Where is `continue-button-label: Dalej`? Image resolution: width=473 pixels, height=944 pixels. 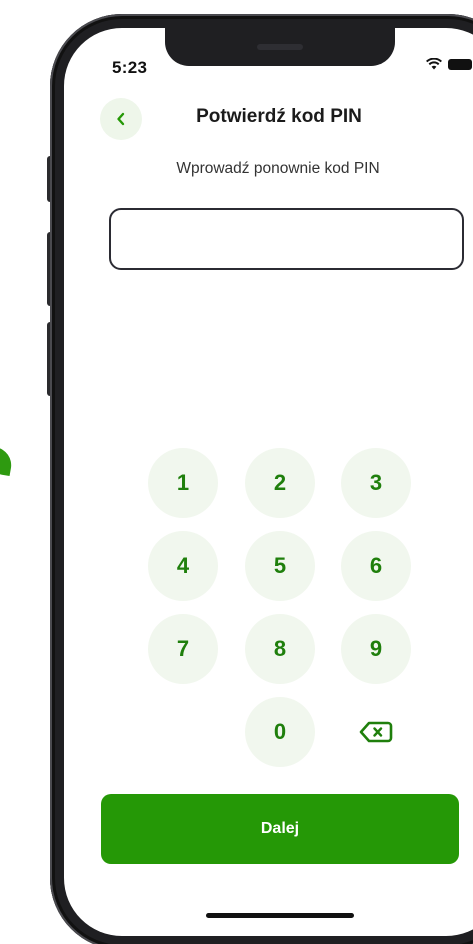 continue-button-label: Dalej is located at coordinates (280, 828).